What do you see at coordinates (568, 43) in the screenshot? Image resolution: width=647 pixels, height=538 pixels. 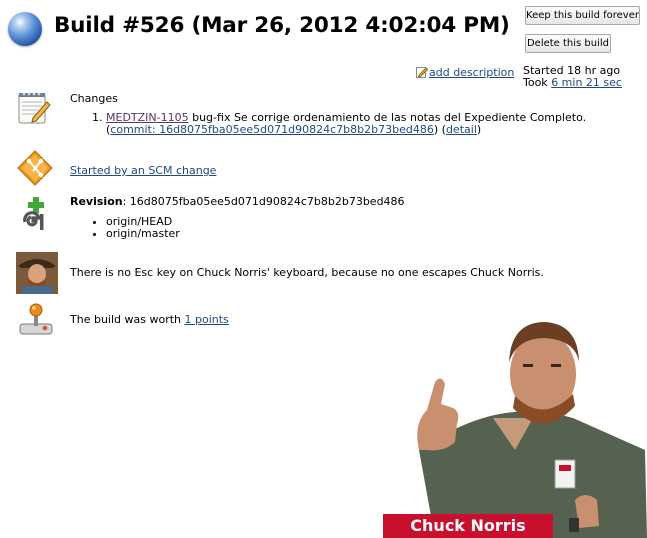 I see `delete-build-button: Delete this build` at bounding box center [568, 43].